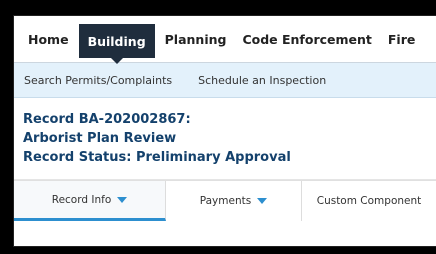  I want to click on tab-payments: Payments, so click(234, 201).